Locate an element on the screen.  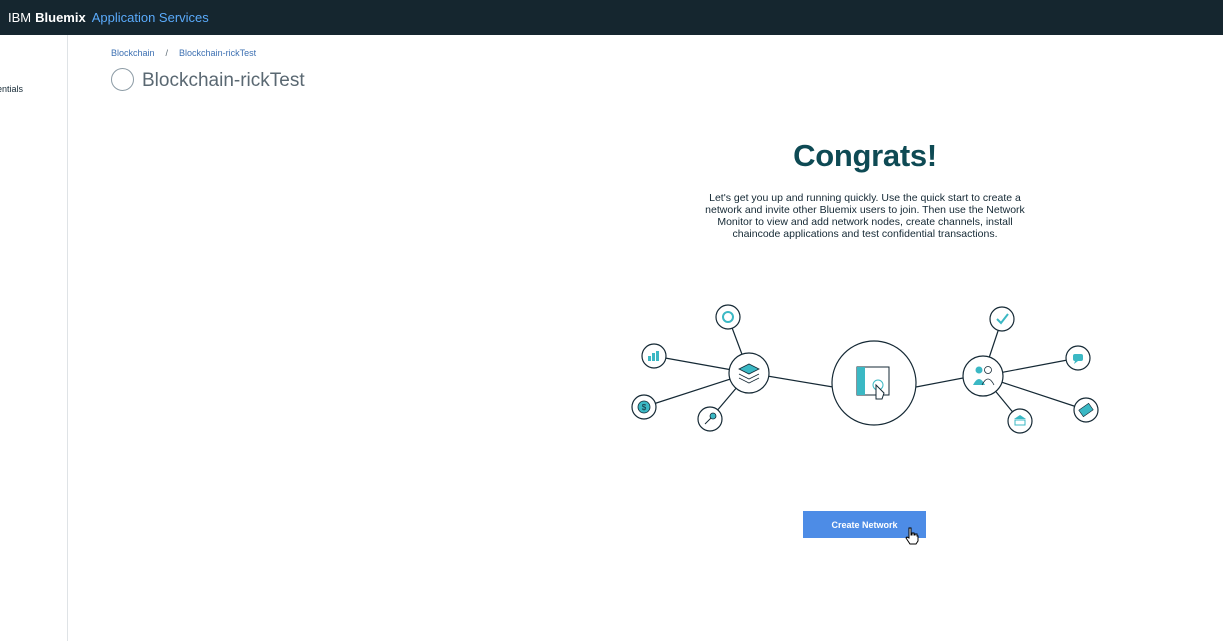
key-icon is located at coordinates (710, 419).